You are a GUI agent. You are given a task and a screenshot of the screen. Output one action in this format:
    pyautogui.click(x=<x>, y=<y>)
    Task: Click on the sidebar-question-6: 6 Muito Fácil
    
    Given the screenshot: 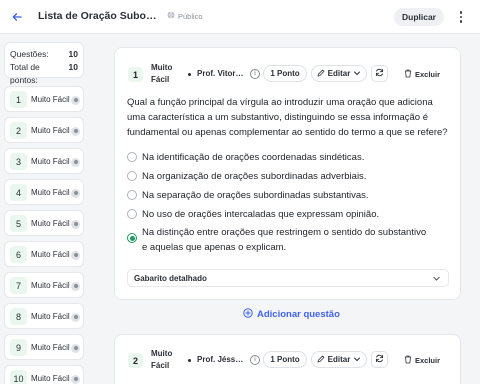 What is the action you would take?
    pyautogui.click(x=44, y=254)
    